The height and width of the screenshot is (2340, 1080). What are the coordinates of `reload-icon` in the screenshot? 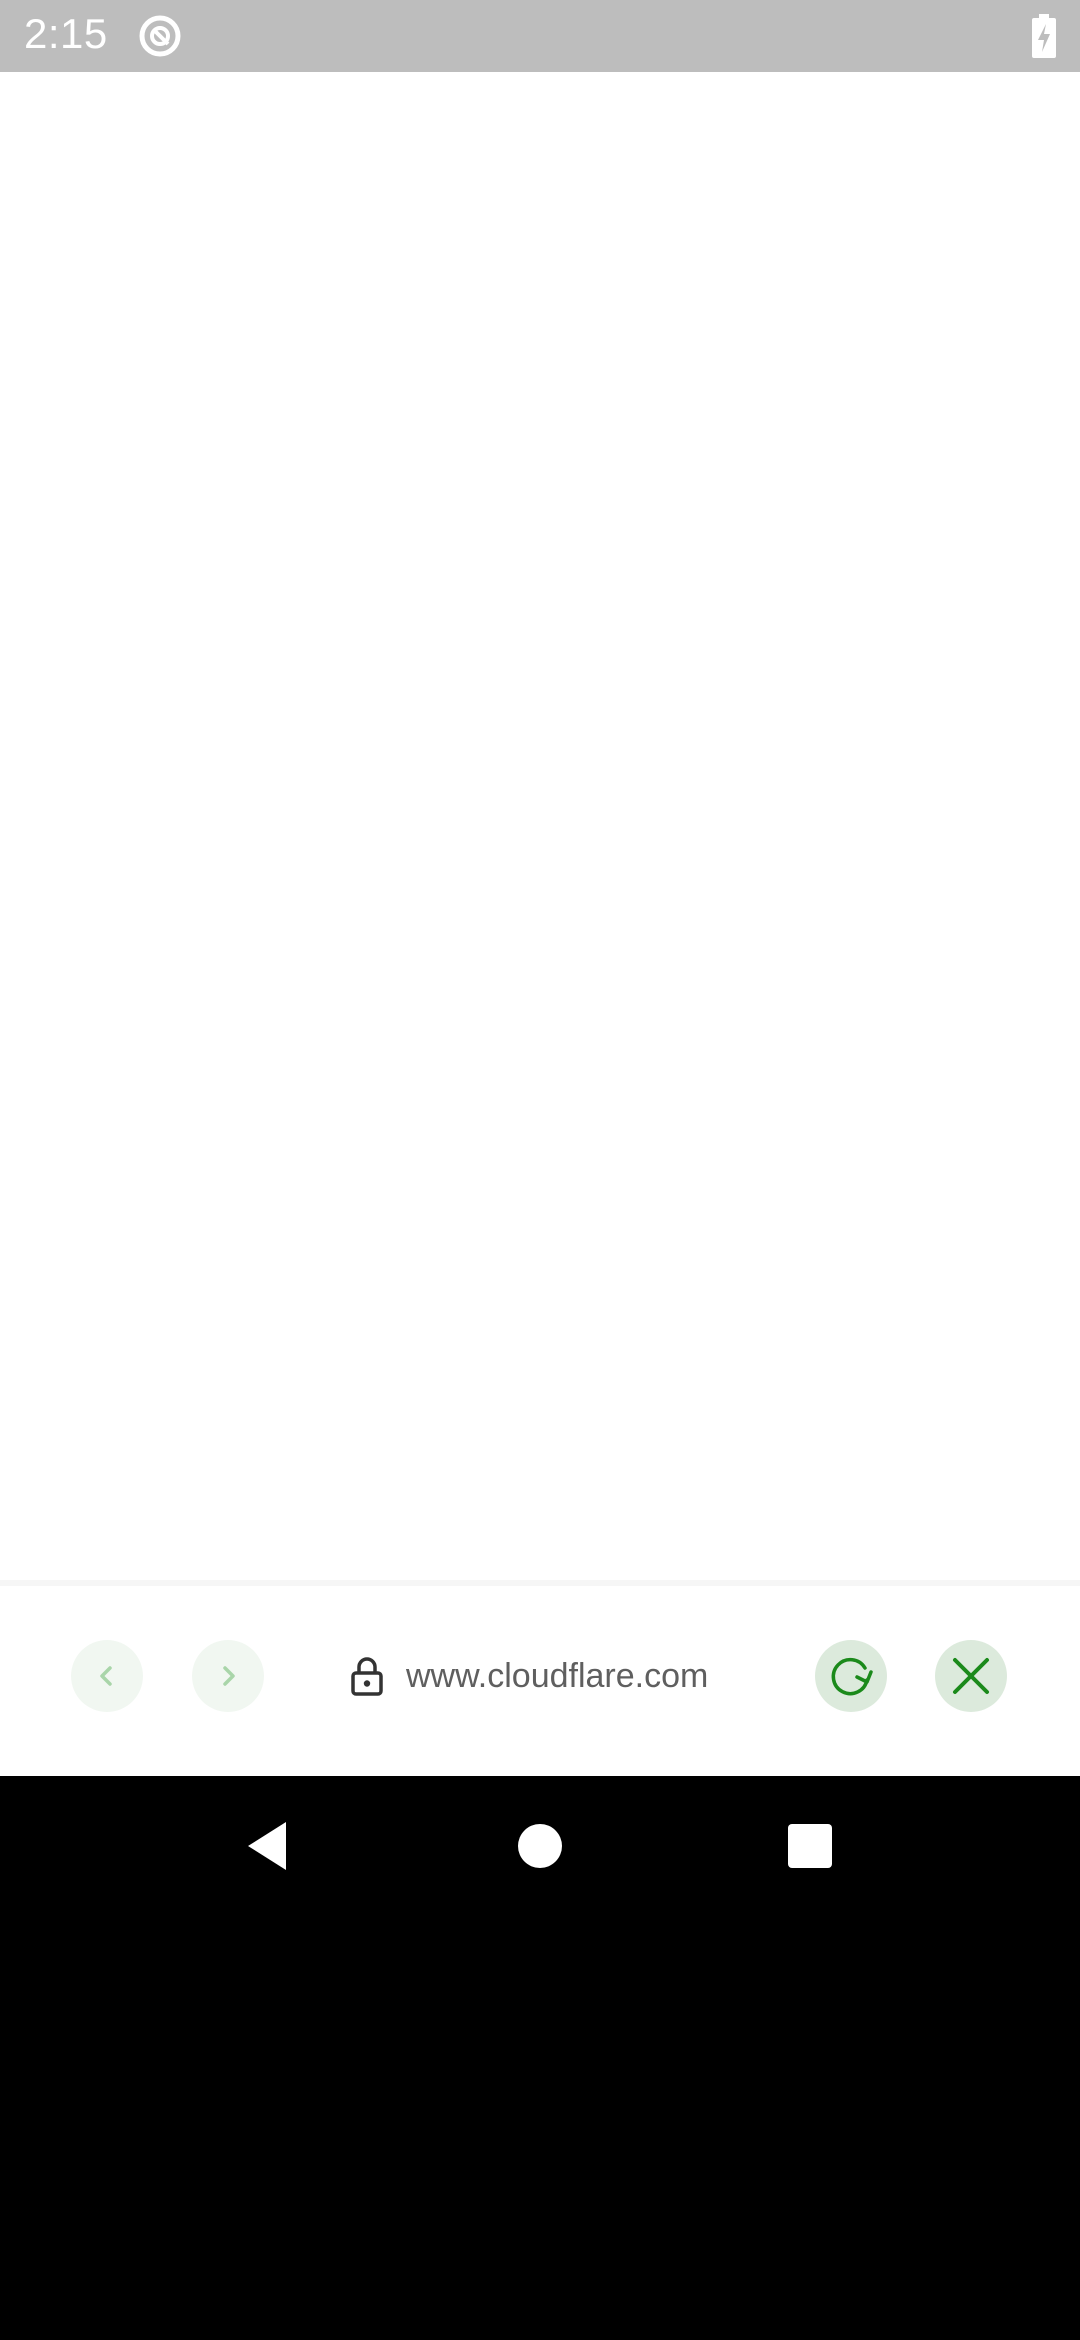 It's located at (852, 1676).